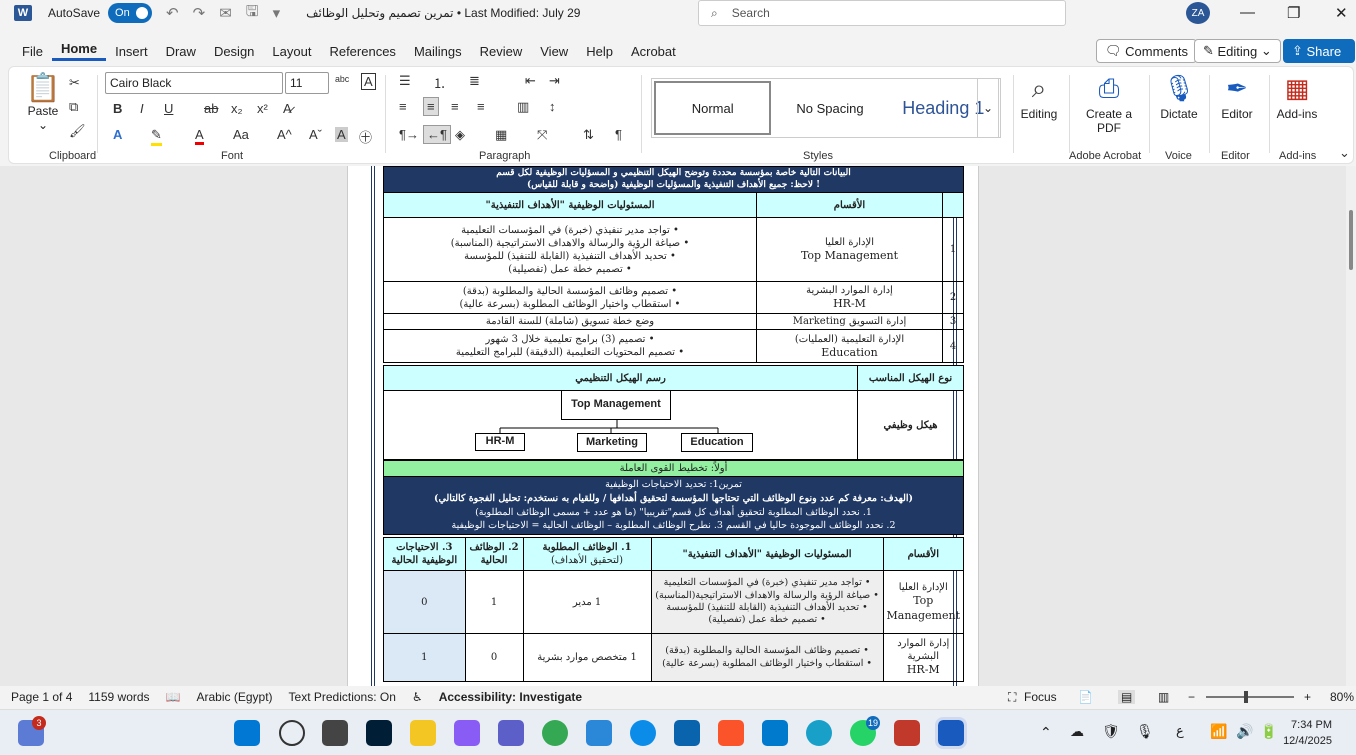 The width and height of the screenshot is (1356, 755). What do you see at coordinates (511, 733) in the screenshot?
I see `teams-icon` at bounding box center [511, 733].